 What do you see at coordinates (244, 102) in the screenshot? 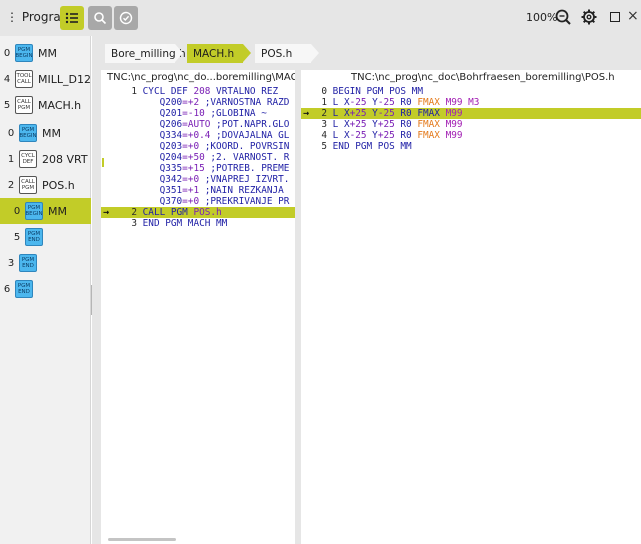
I see `code-token: ;VARNOSTNA RAZD` at bounding box center [244, 102].